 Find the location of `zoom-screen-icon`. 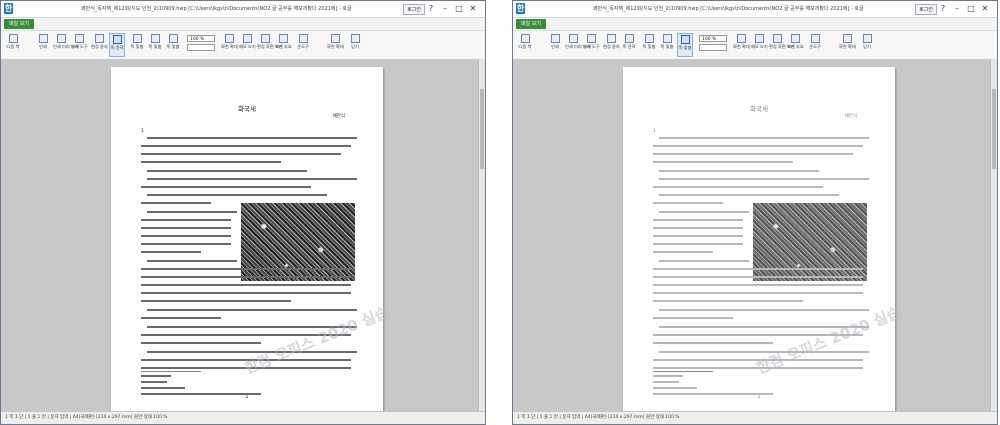

zoom-screen-icon is located at coordinates (335, 38).